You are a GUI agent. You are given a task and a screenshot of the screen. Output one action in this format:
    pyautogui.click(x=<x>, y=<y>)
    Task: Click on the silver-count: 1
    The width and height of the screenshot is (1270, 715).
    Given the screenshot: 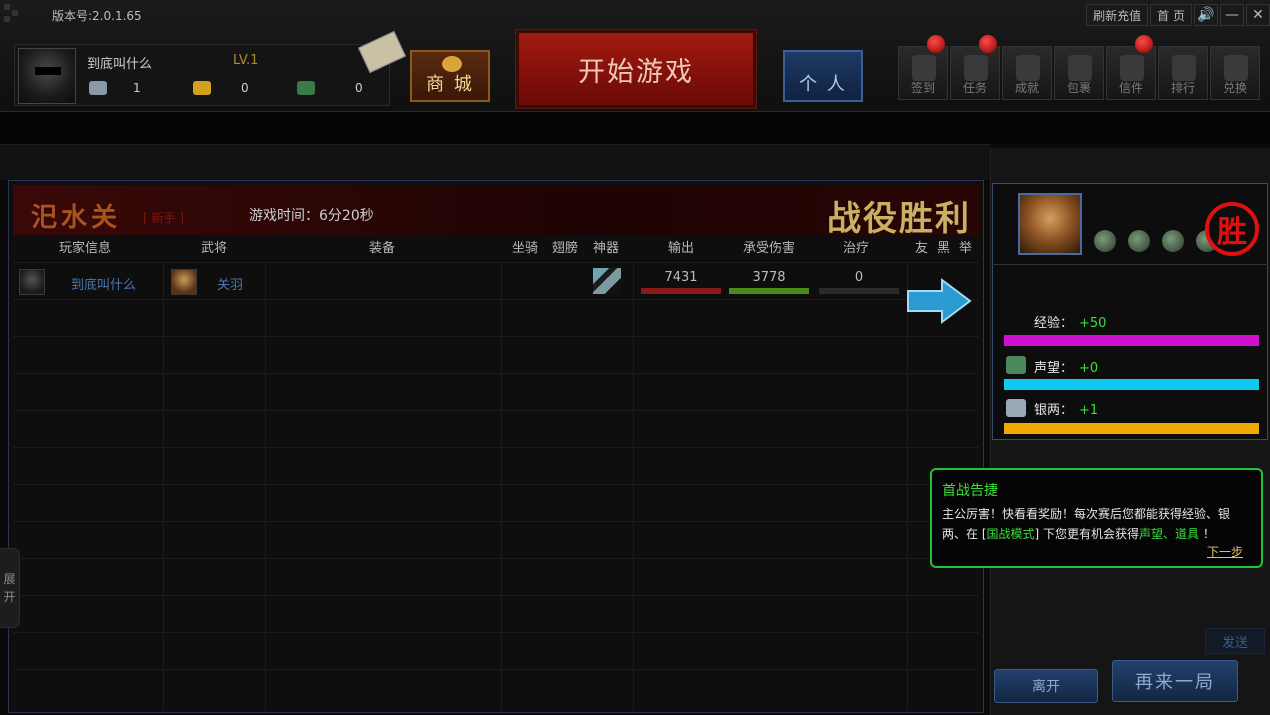 What is the action you would take?
    pyautogui.click(x=115, y=88)
    